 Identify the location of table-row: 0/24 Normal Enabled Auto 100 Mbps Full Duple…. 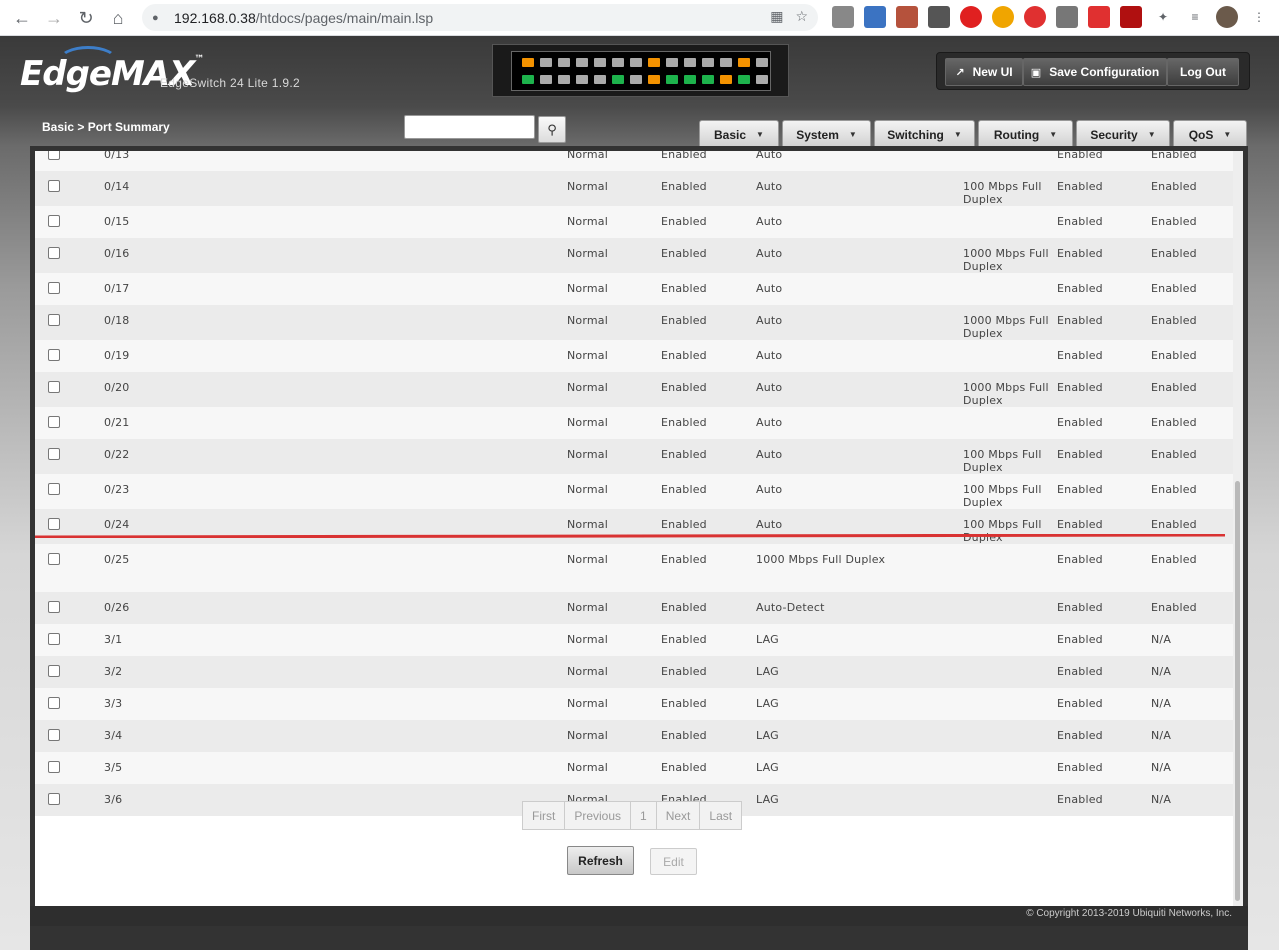
(634, 526).